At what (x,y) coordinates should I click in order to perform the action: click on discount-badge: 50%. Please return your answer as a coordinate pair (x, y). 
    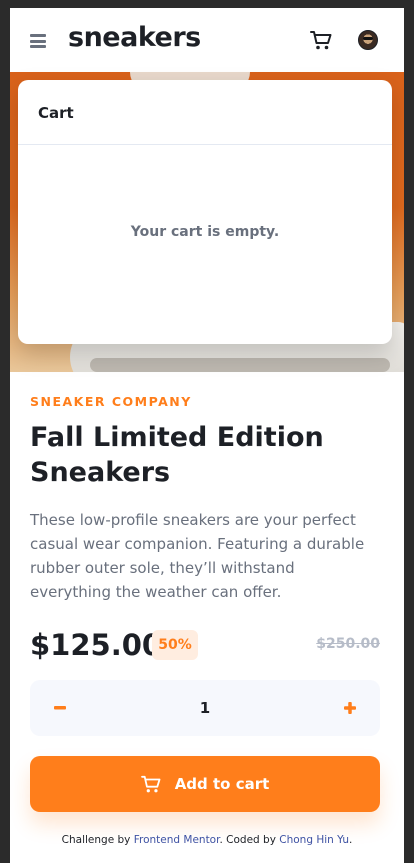
    Looking at the image, I should click on (175, 645).